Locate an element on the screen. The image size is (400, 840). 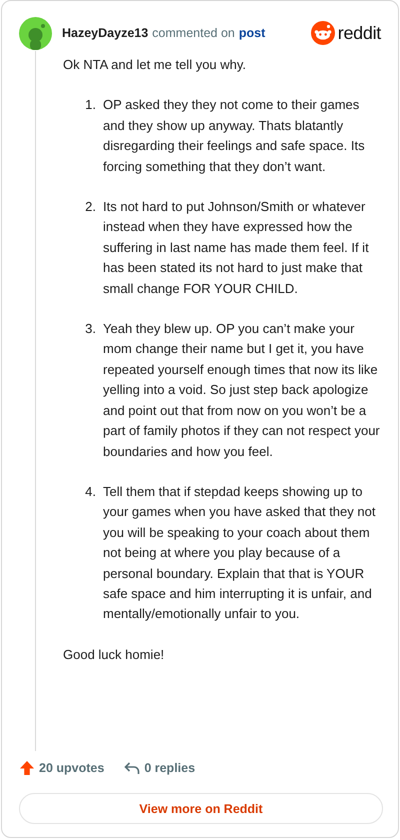
list-item-text: Its not hard to put Johnson/Smith or whatever instead when they have expressed how the suffering in last name has made them feel. If it has been stated its not hard to just make that small change FOR YOUR CHILD. is located at coordinates (236, 248).